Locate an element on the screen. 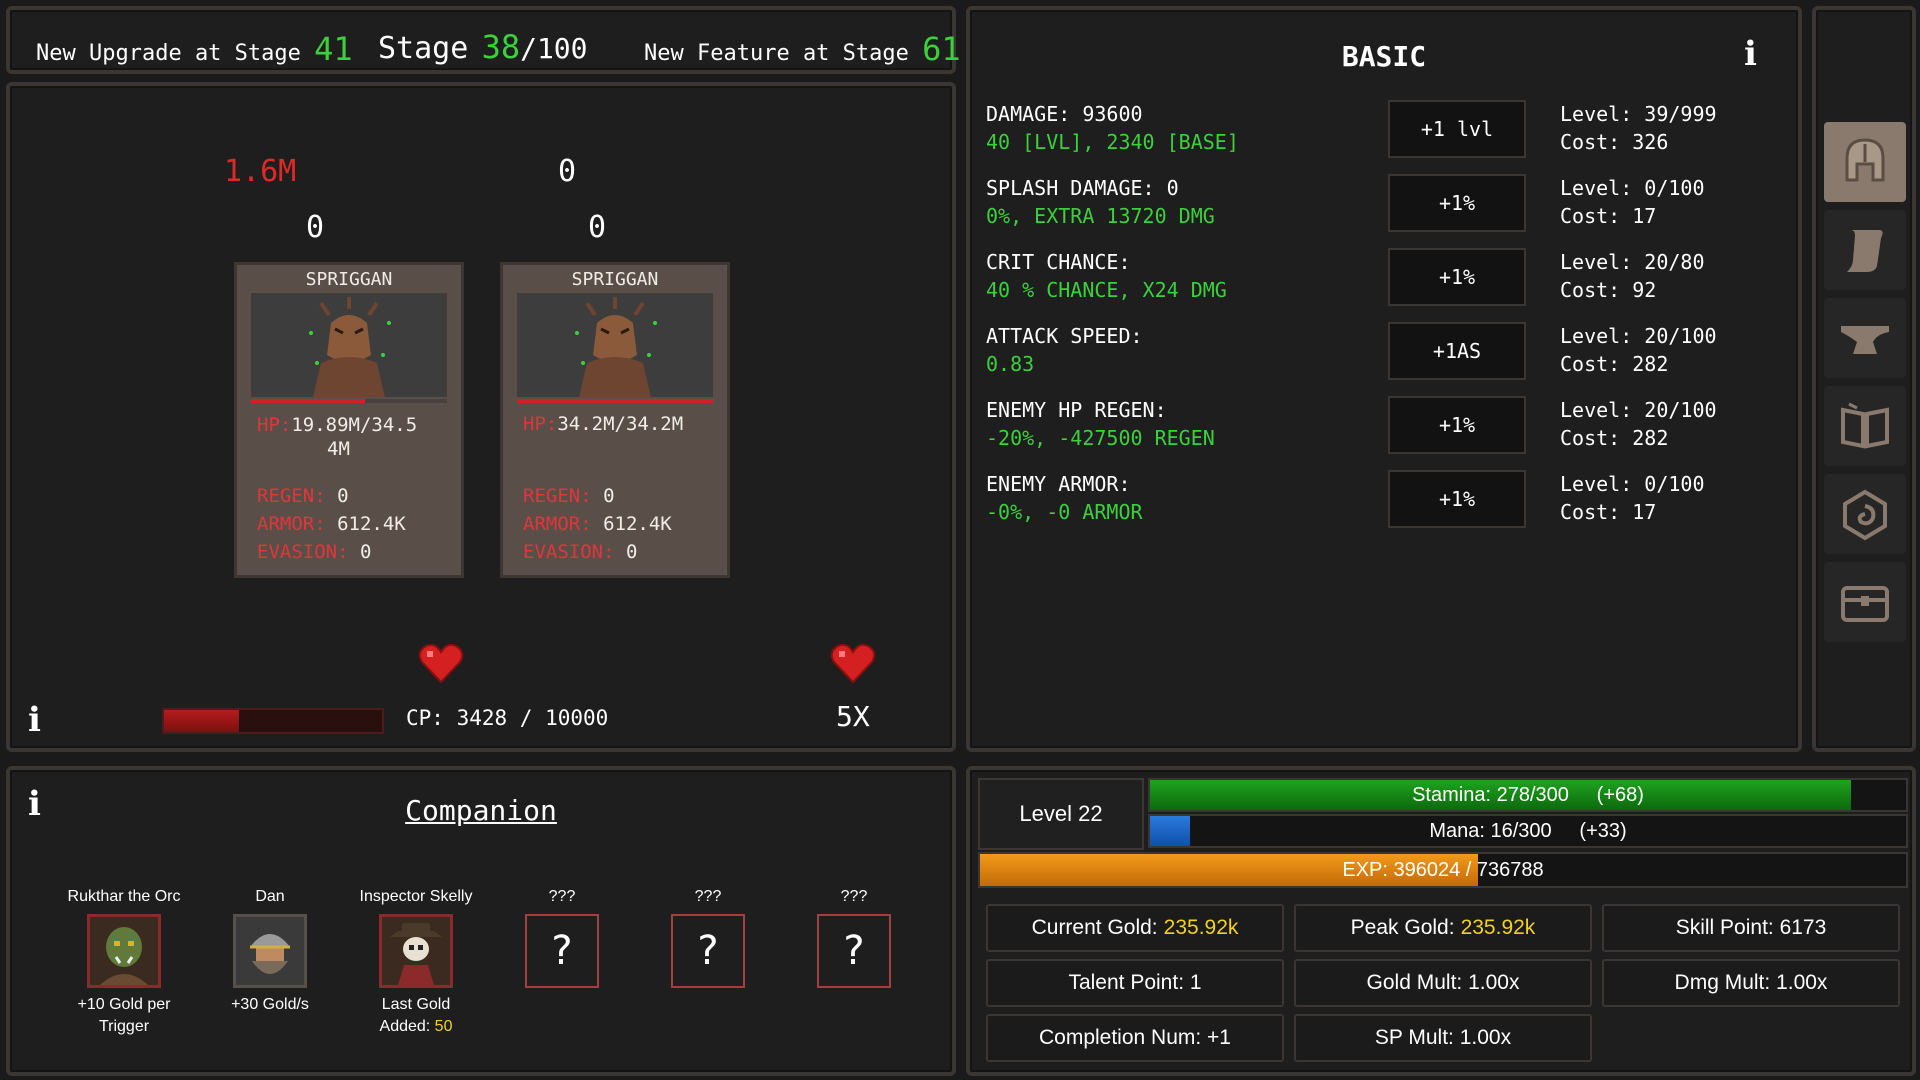  upgrade-damage-button: +1 lvl is located at coordinates (1457, 129).